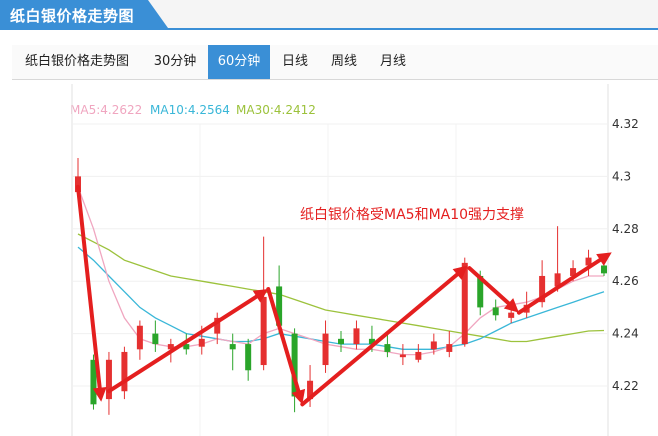  Describe the element at coordinates (625, 386) in the screenshot. I see `y-tick-label: 4.22` at that location.